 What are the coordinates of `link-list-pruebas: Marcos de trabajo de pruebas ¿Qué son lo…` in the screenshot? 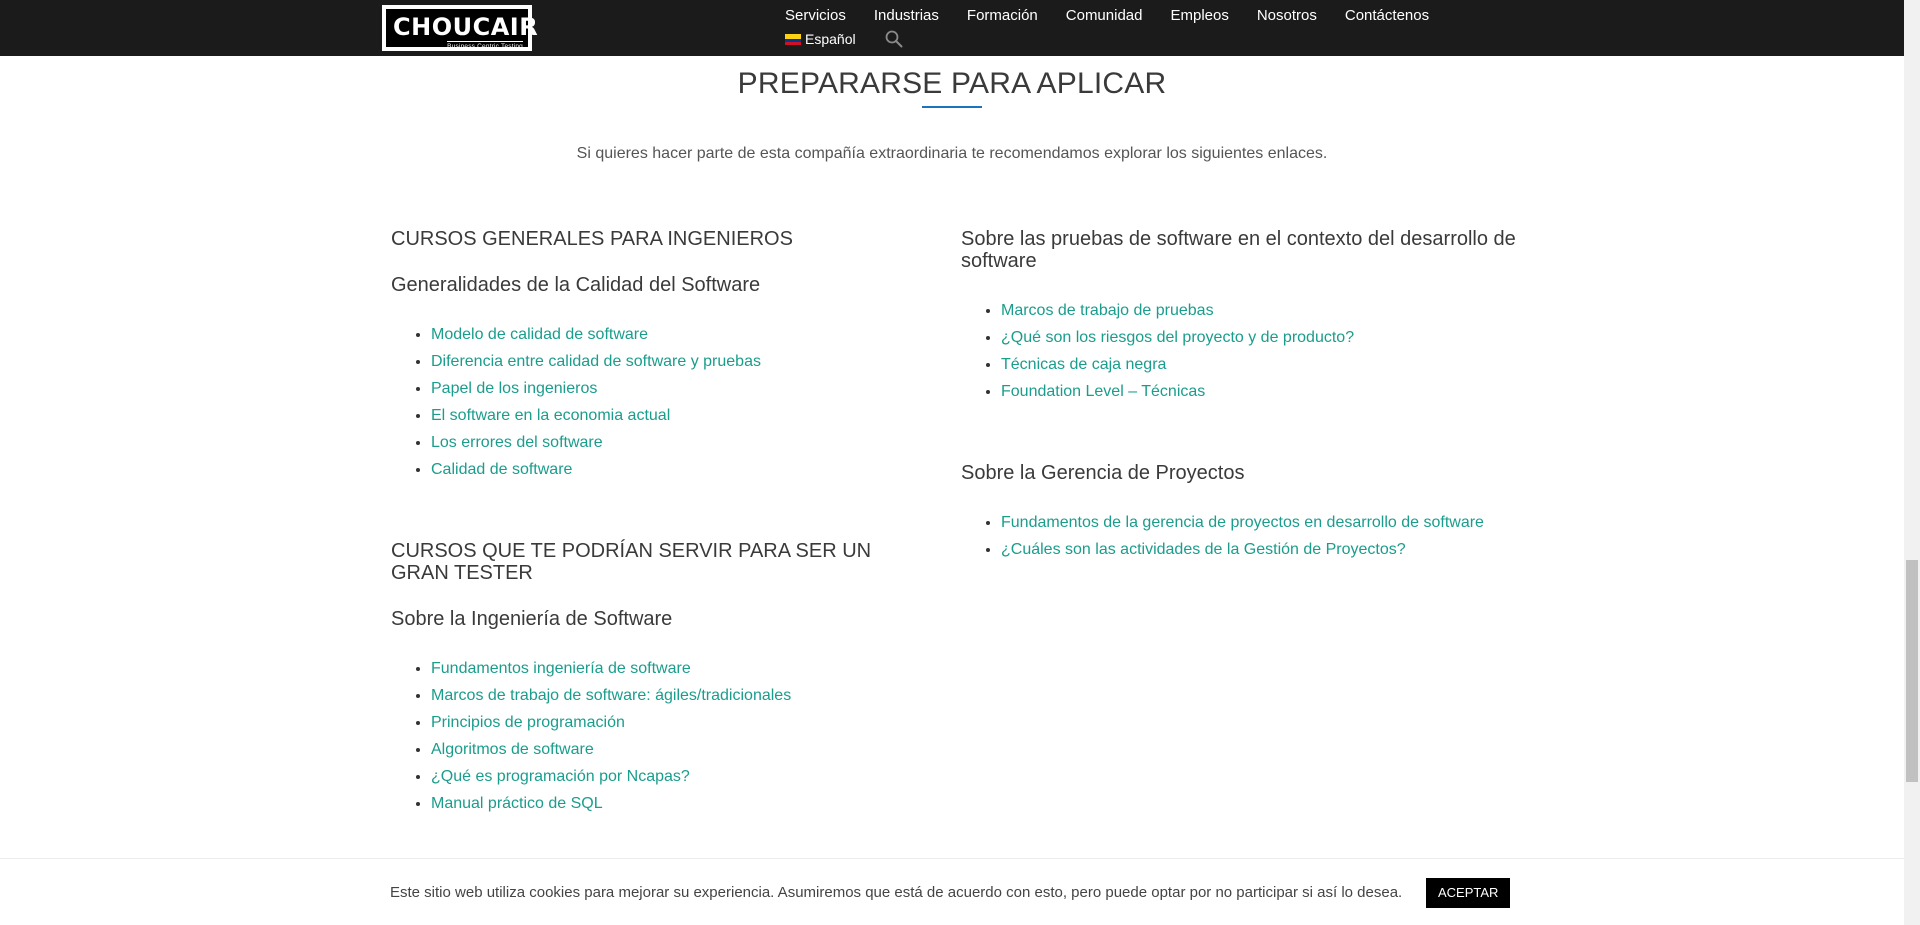 It's located at (1246, 351).